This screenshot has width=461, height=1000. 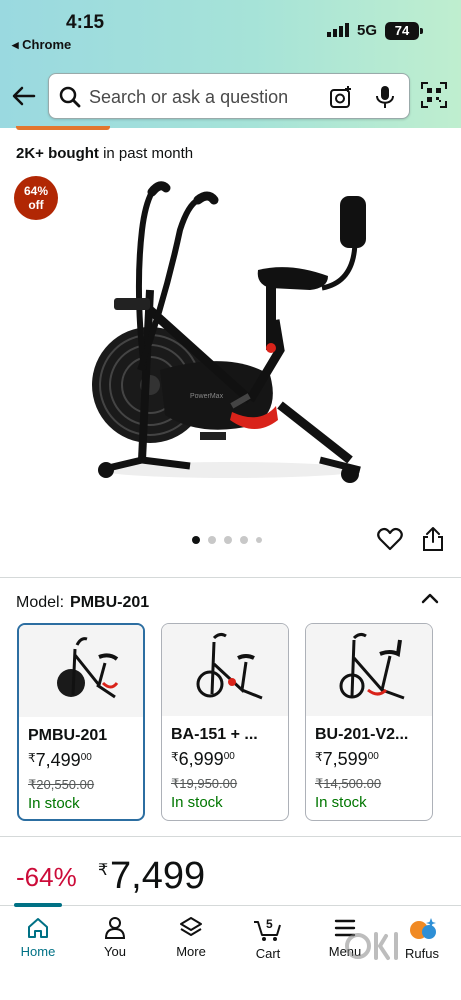 What do you see at coordinates (83, 602) in the screenshot?
I see `model-selector-label: Model: PMBU-201` at bounding box center [83, 602].